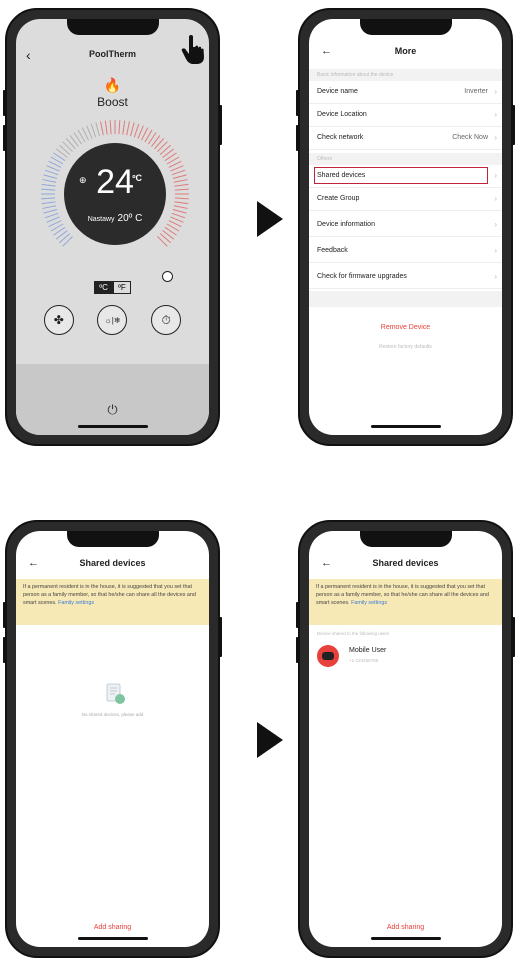 The width and height of the screenshot is (516, 963). What do you see at coordinates (405, 138) in the screenshot?
I see `row-check-network: Check network Check Now ›` at bounding box center [405, 138].